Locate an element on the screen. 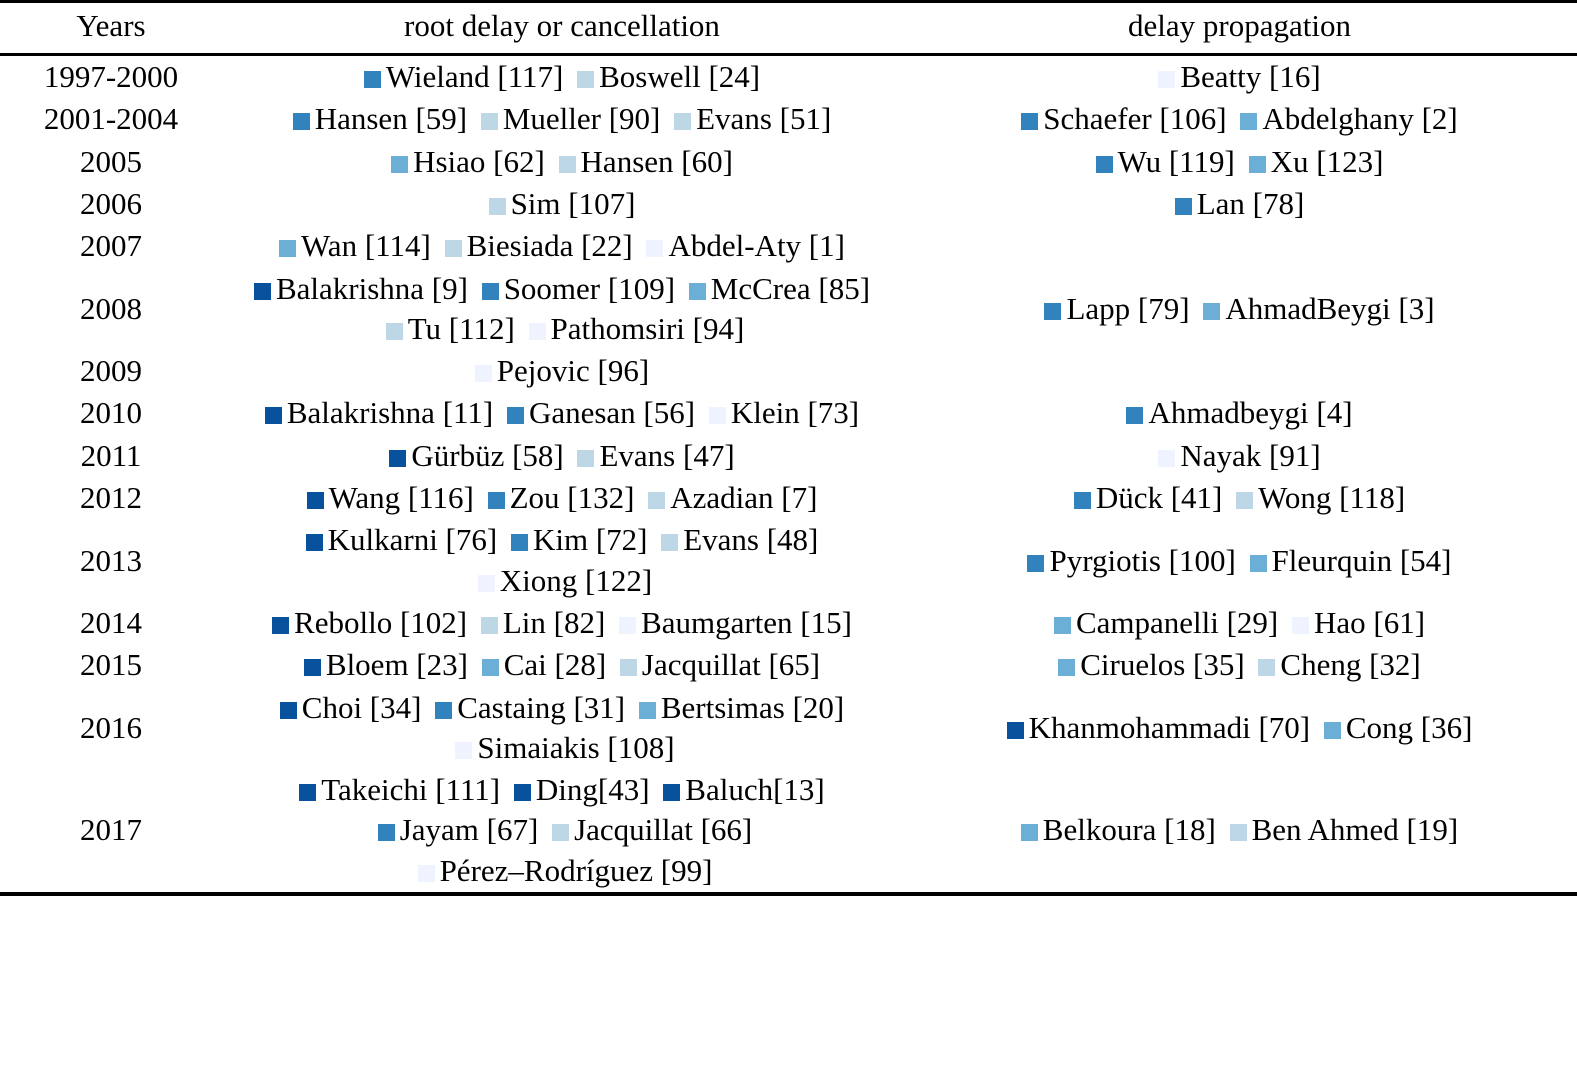  years-cell: 2012 is located at coordinates (111, 498).